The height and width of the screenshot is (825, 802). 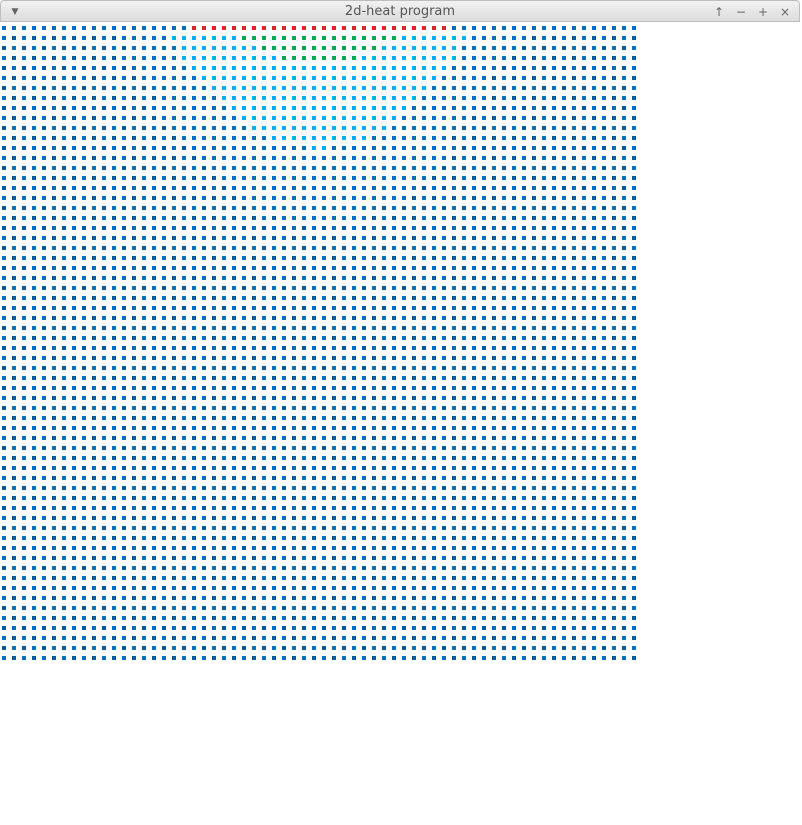 I want to click on shade-button: ↑, so click(x=719, y=12).